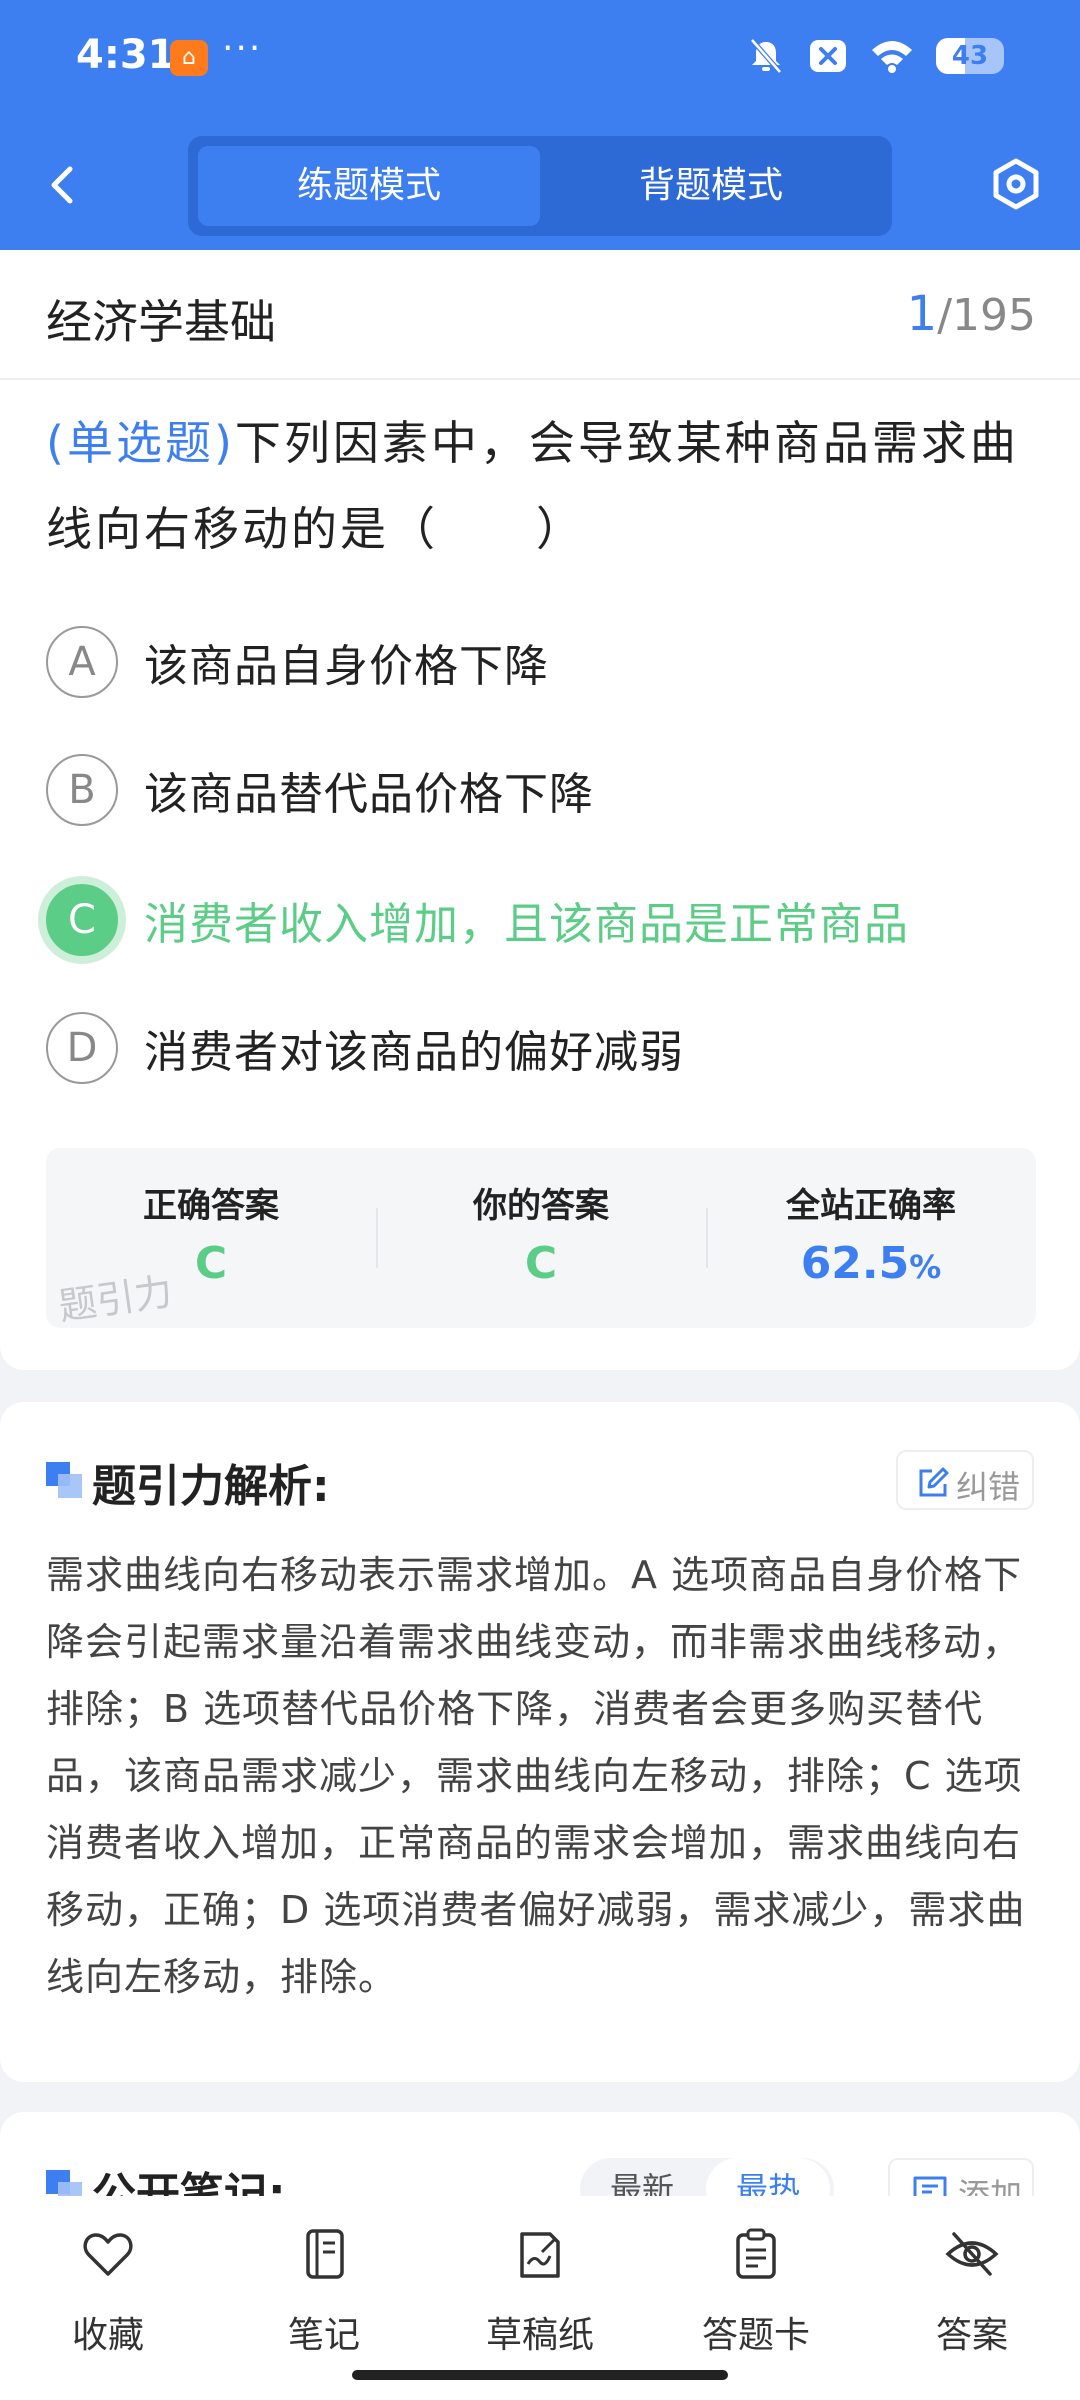  I want to click on app-header: 4:31 ⌂ ··· 43 练题模式 背题模式, so click(540, 125).